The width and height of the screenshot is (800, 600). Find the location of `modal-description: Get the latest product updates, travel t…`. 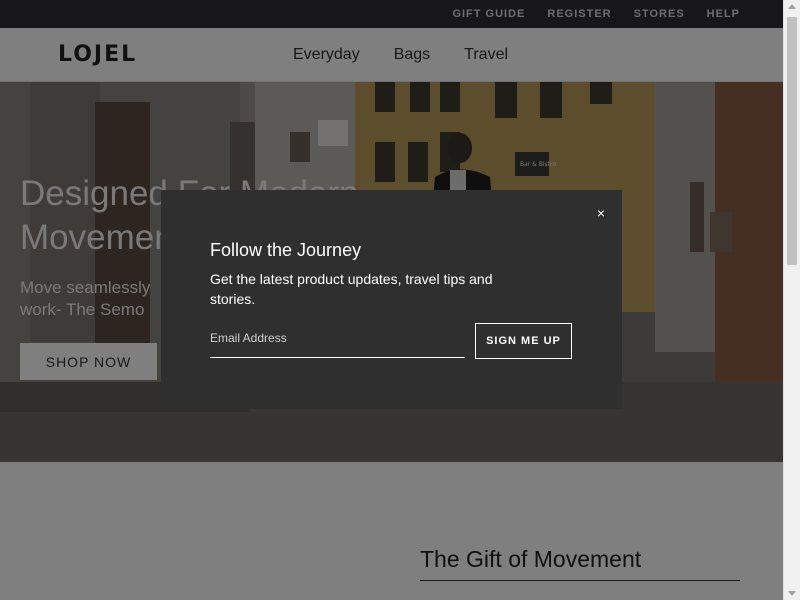

modal-description: Get the latest product updates, travel t… is located at coordinates (351, 289).